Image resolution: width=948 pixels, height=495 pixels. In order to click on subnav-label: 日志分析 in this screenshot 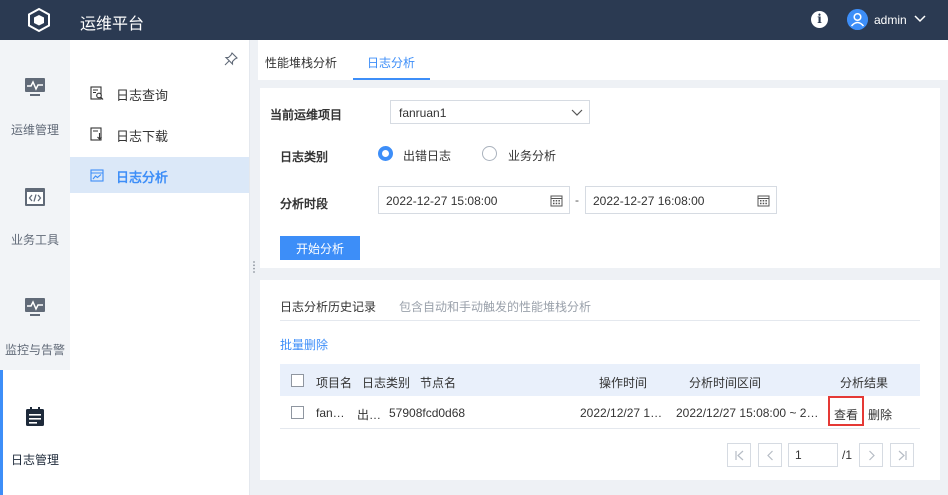, I will do `click(142, 177)`.